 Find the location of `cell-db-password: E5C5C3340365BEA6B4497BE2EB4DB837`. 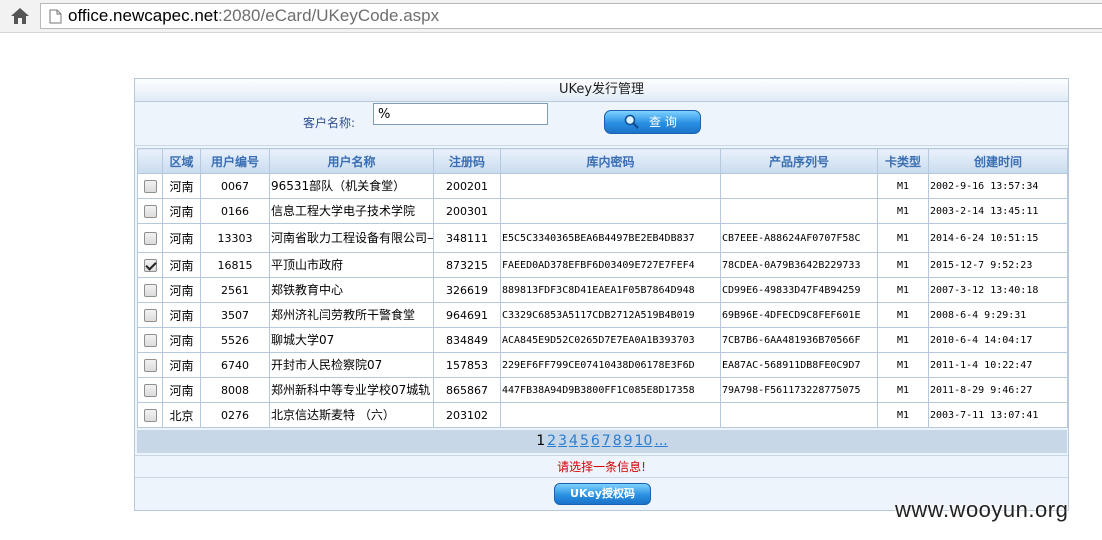

cell-db-password: E5C5C3340365BEA6B4497BE2EB4DB837 is located at coordinates (610, 238).